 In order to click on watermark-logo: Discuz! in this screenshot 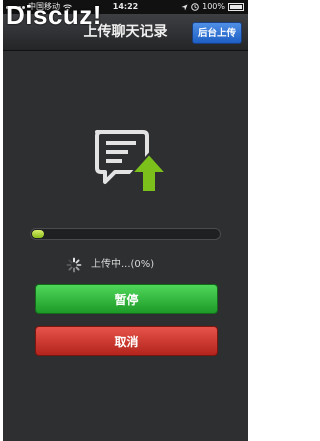, I will do `click(54, 15)`.